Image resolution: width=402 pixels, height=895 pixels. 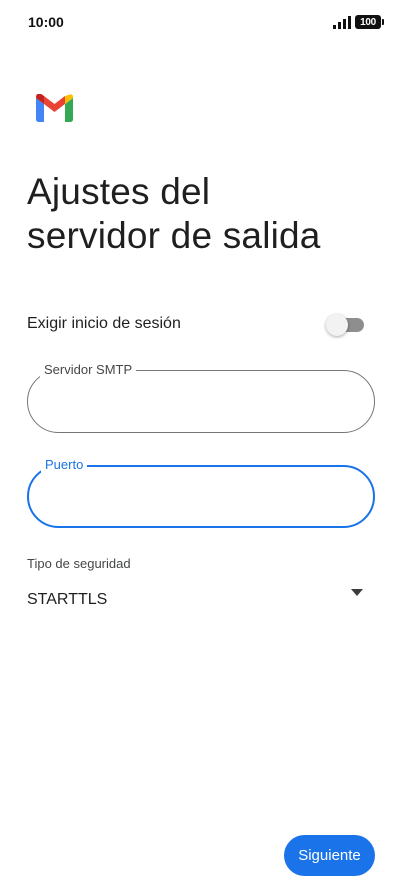 I want to click on smtp-server-field: Servidor SMTP, so click(x=201, y=397).